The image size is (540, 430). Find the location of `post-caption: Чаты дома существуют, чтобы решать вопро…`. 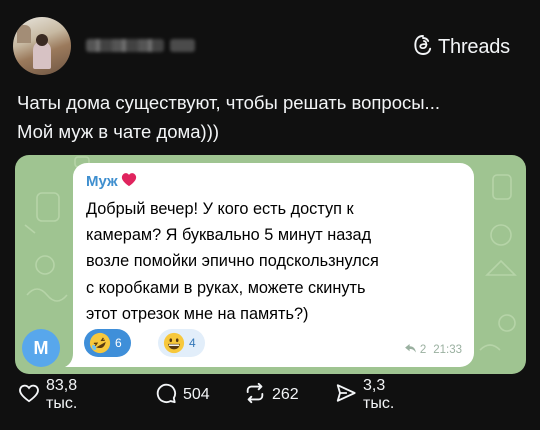

post-caption: Чаты дома существуют, чтобы решать вопро… is located at coordinates (267, 117).